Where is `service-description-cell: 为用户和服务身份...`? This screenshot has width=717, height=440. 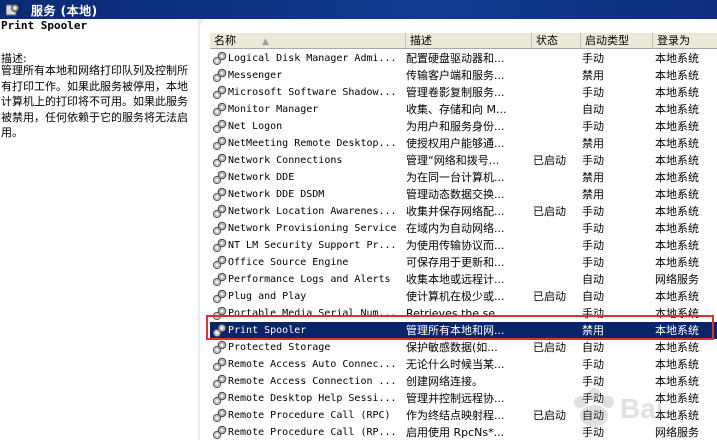 service-description-cell: 为用户和服务身份... is located at coordinates (455, 126).